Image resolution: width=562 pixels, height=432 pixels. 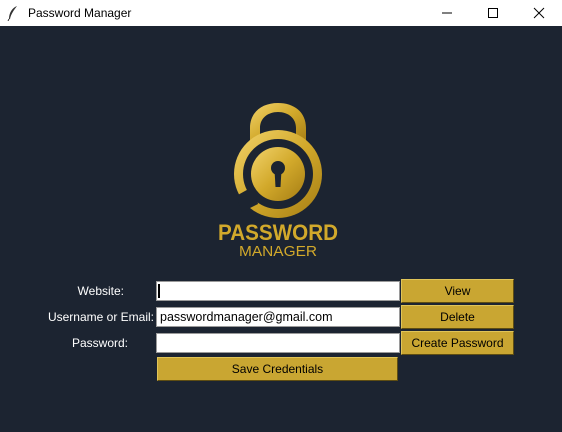 I want to click on password-label: Password:, so click(x=99, y=343).